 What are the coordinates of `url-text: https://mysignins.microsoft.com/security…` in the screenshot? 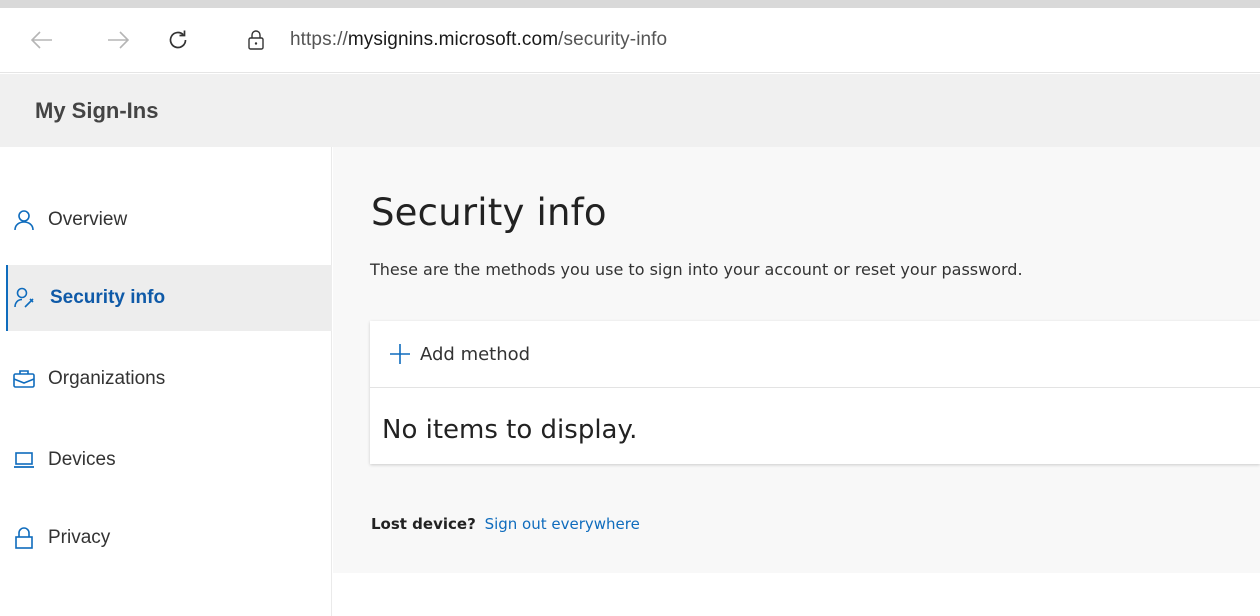 It's located at (478, 40).